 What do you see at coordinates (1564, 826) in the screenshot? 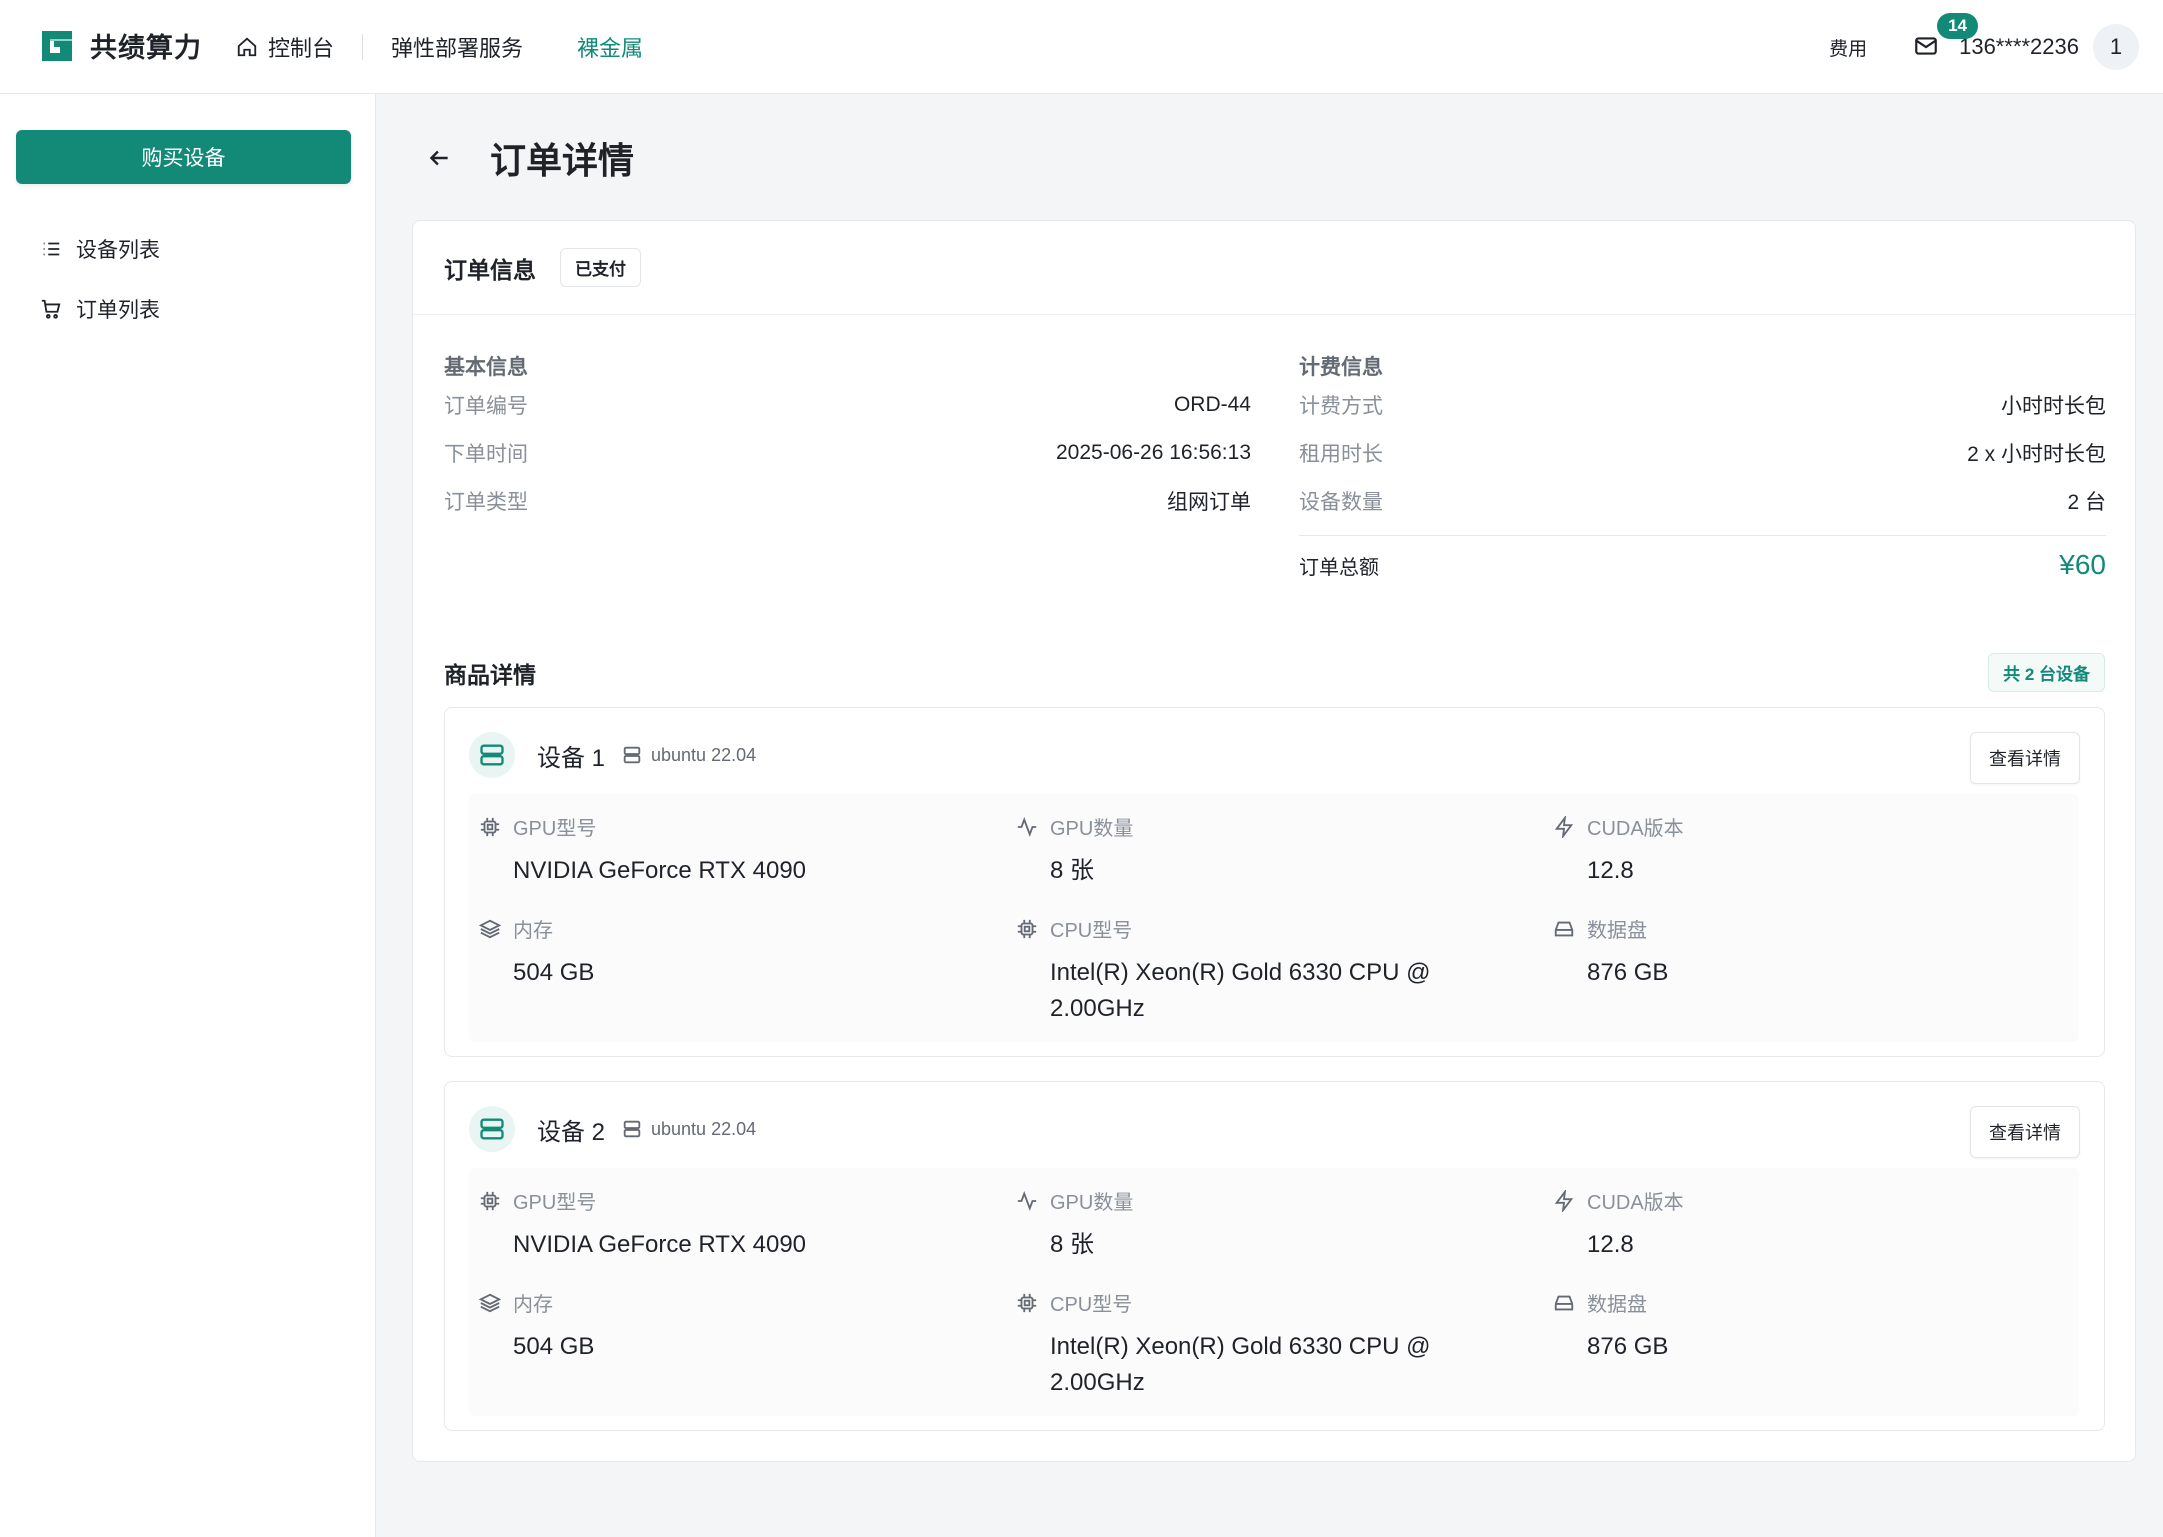
I see `zap-icon` at bounding box center [1564, 826].